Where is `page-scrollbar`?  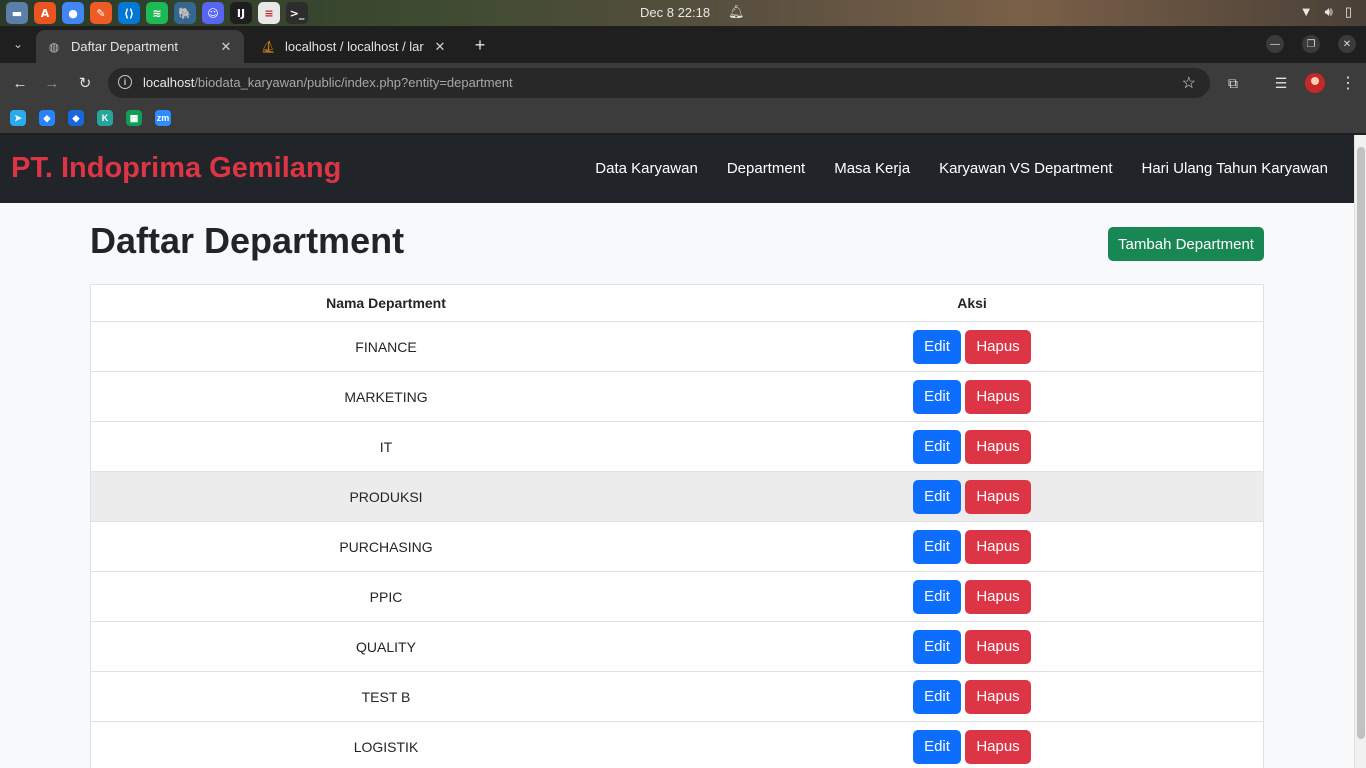
page-scrollbar is located at coordinates (1360, 451).